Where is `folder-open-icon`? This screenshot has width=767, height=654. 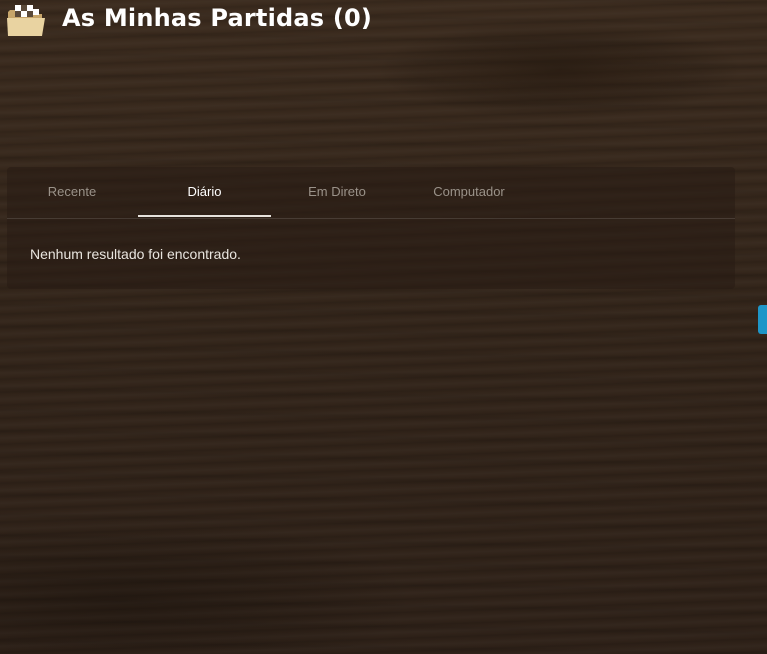 folder-open-icon is located at coordinates (26, 20).